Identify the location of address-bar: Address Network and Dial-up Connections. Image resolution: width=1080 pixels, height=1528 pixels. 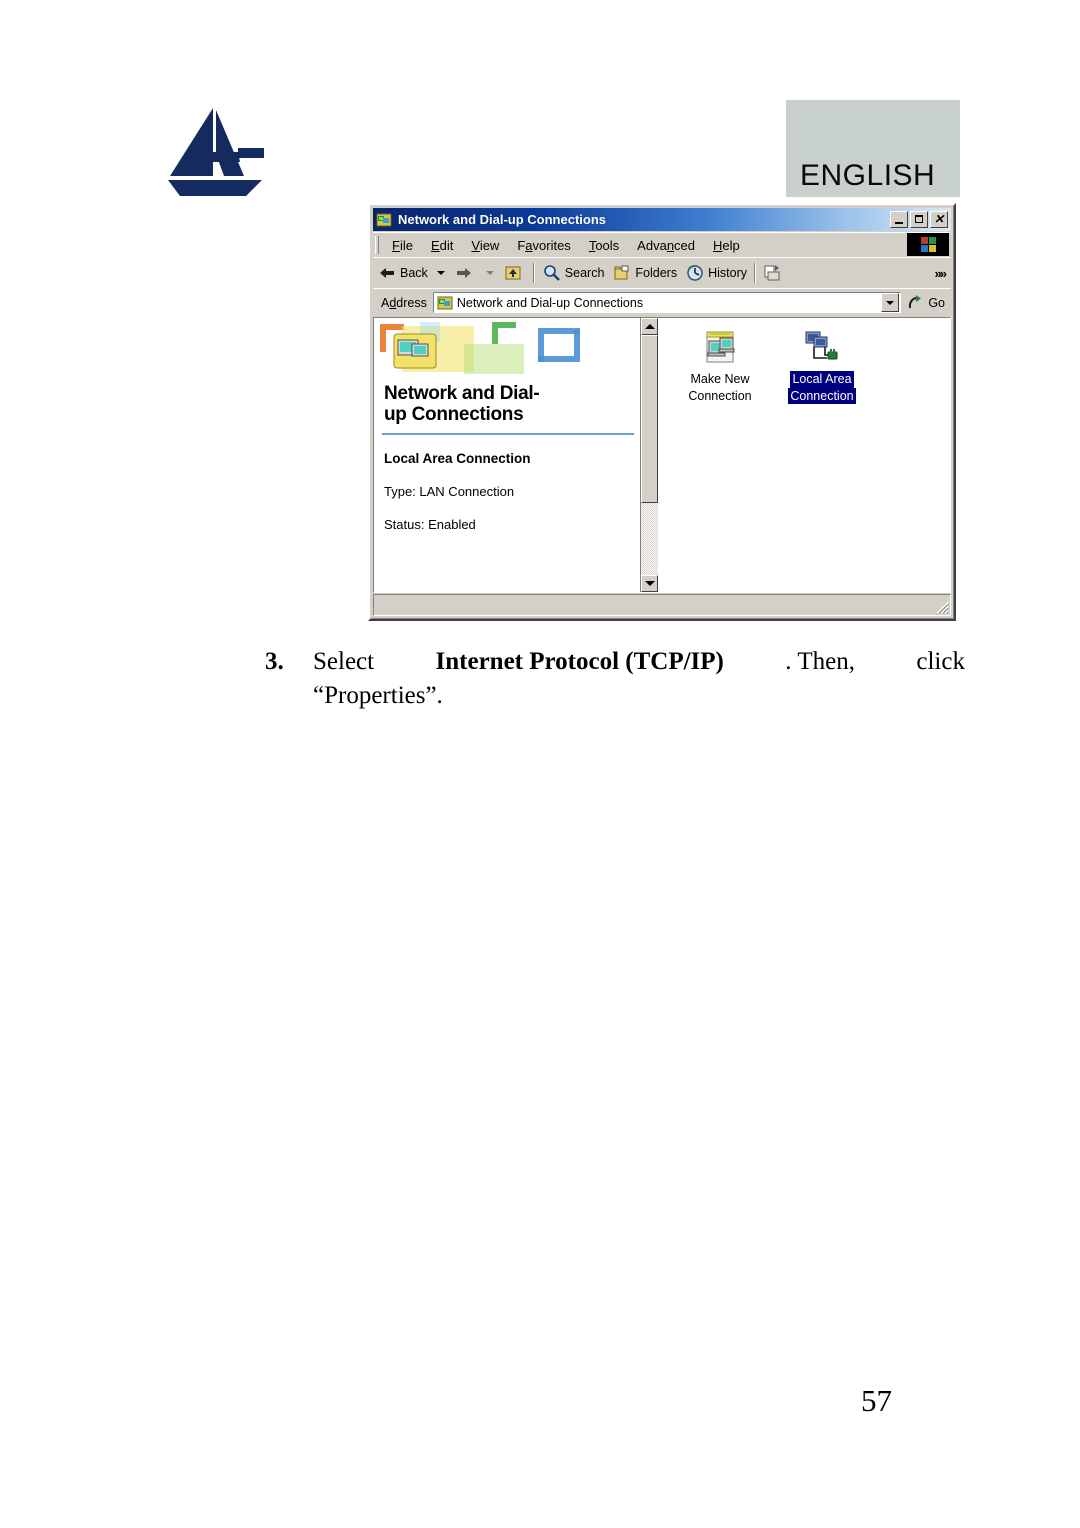
(662, 302).